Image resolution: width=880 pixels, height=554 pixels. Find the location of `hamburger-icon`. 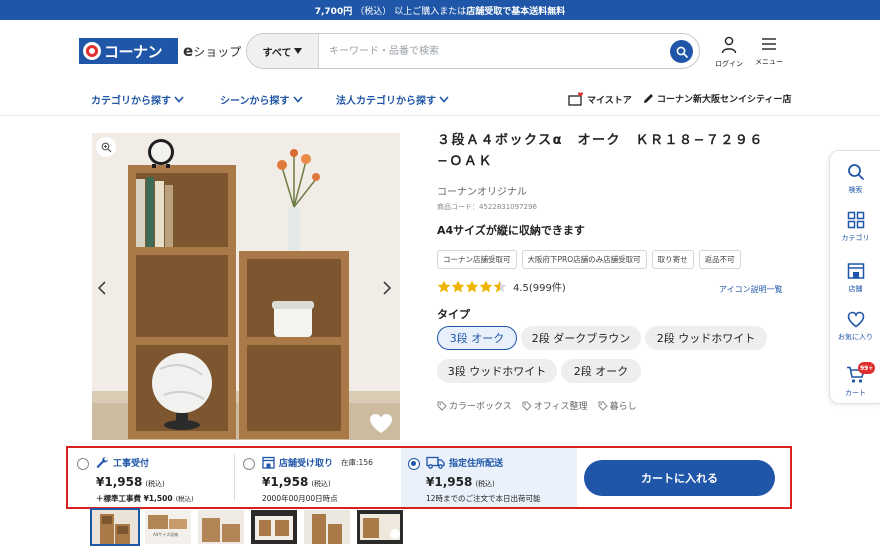

hamburger-icon is located at coordinates (769, 44).